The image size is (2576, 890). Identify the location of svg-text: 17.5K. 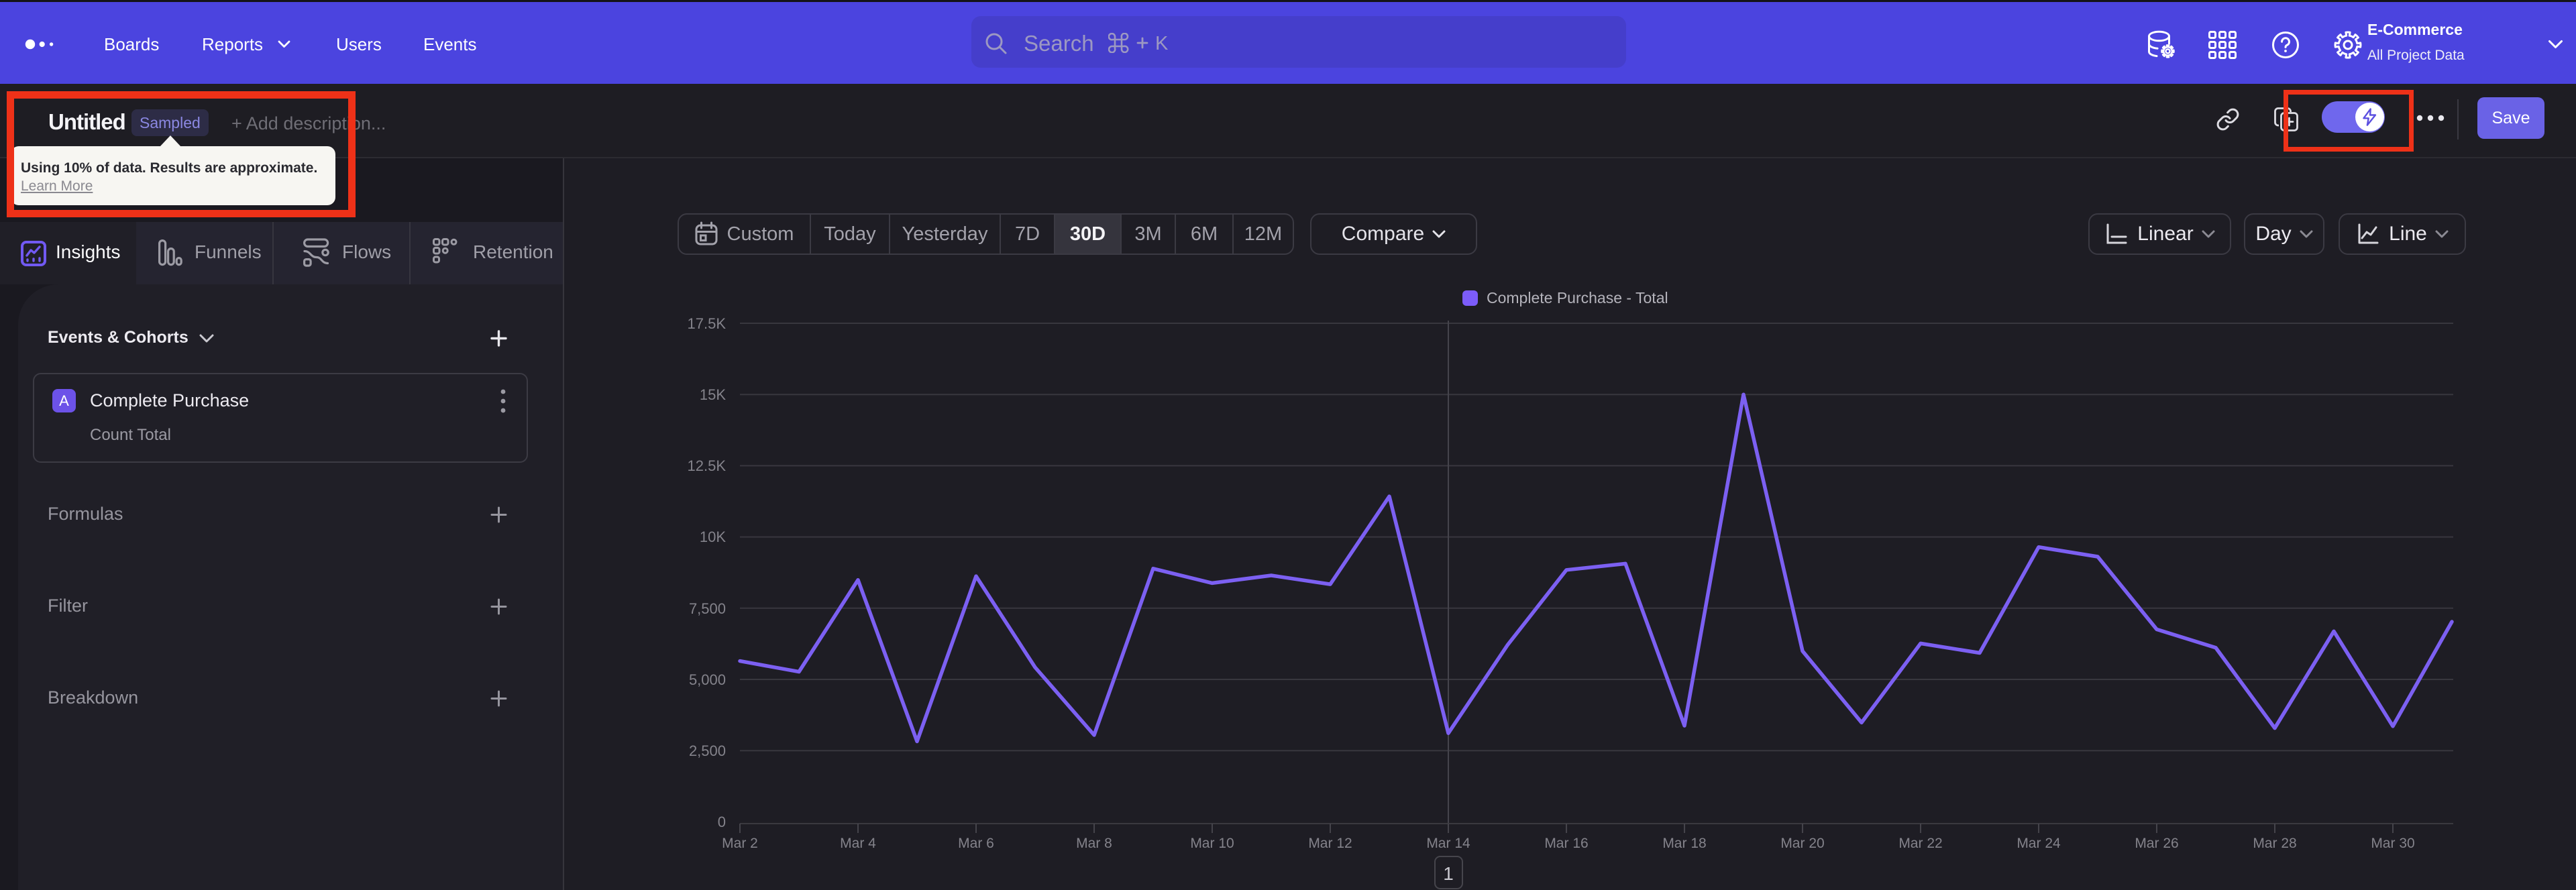
(707, 323).